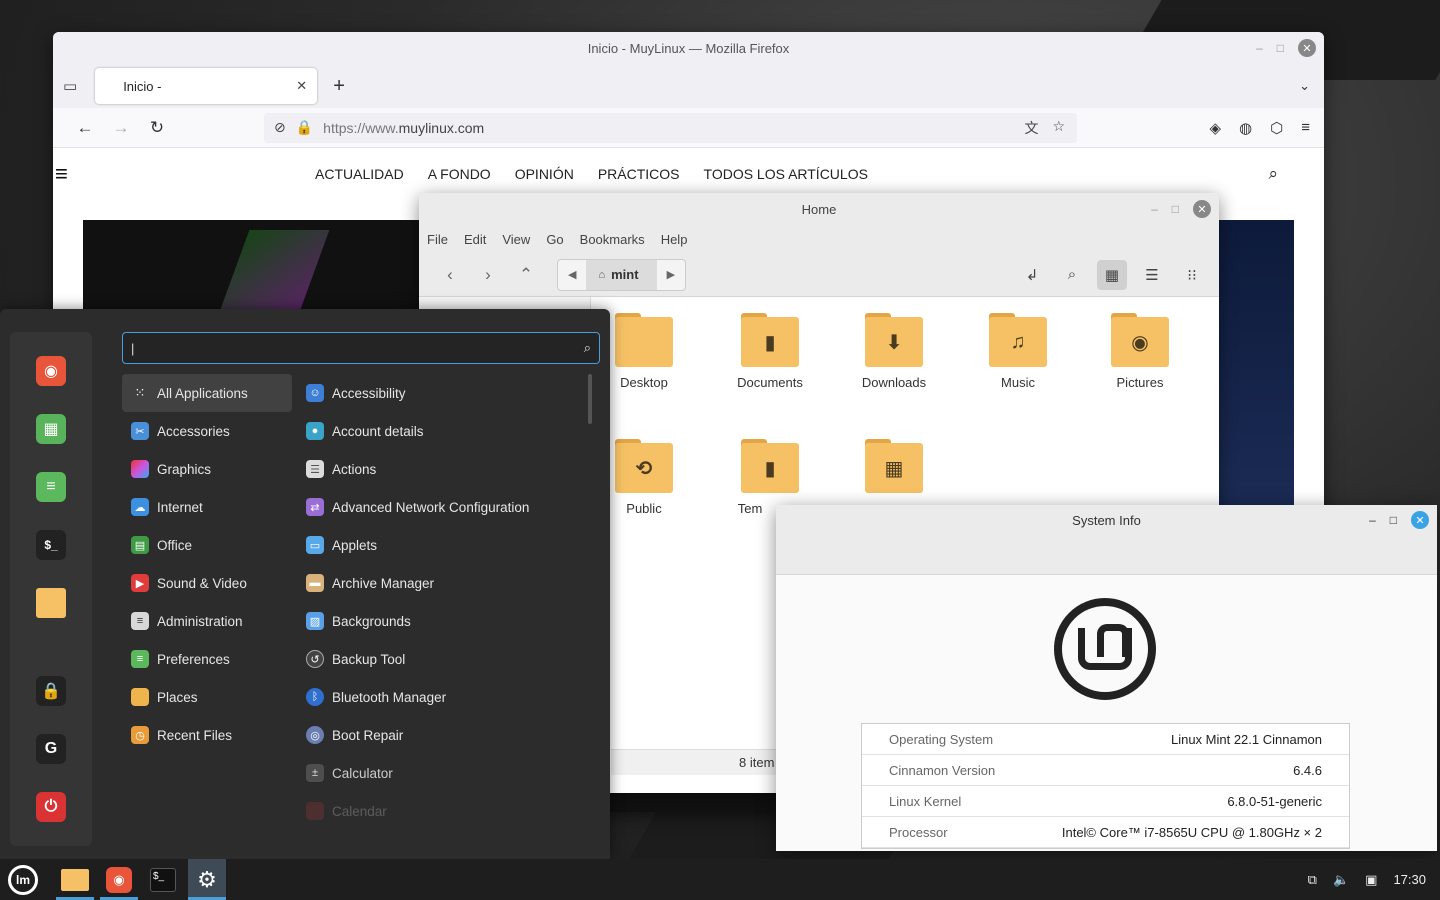 The width and height of the screenshot is (1440, 900). What do you see at coordinates (207, 431) in the screenshot?
I see `category-accessories: ✂ Accessories` at bounding box center [207, 431].